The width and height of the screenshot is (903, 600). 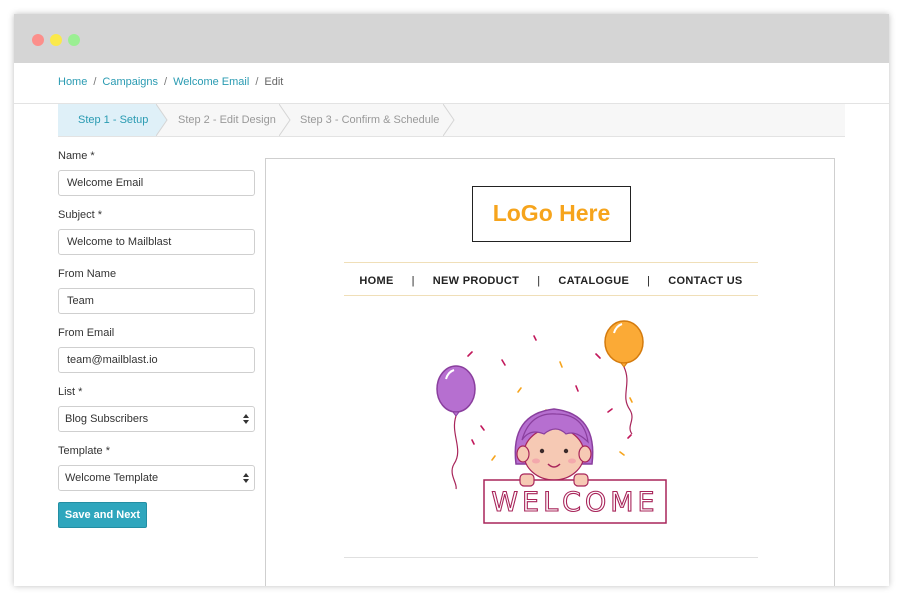 I want to click on step-label: Step 3 - Confirm & Schedule, so click(x=370, y=120).